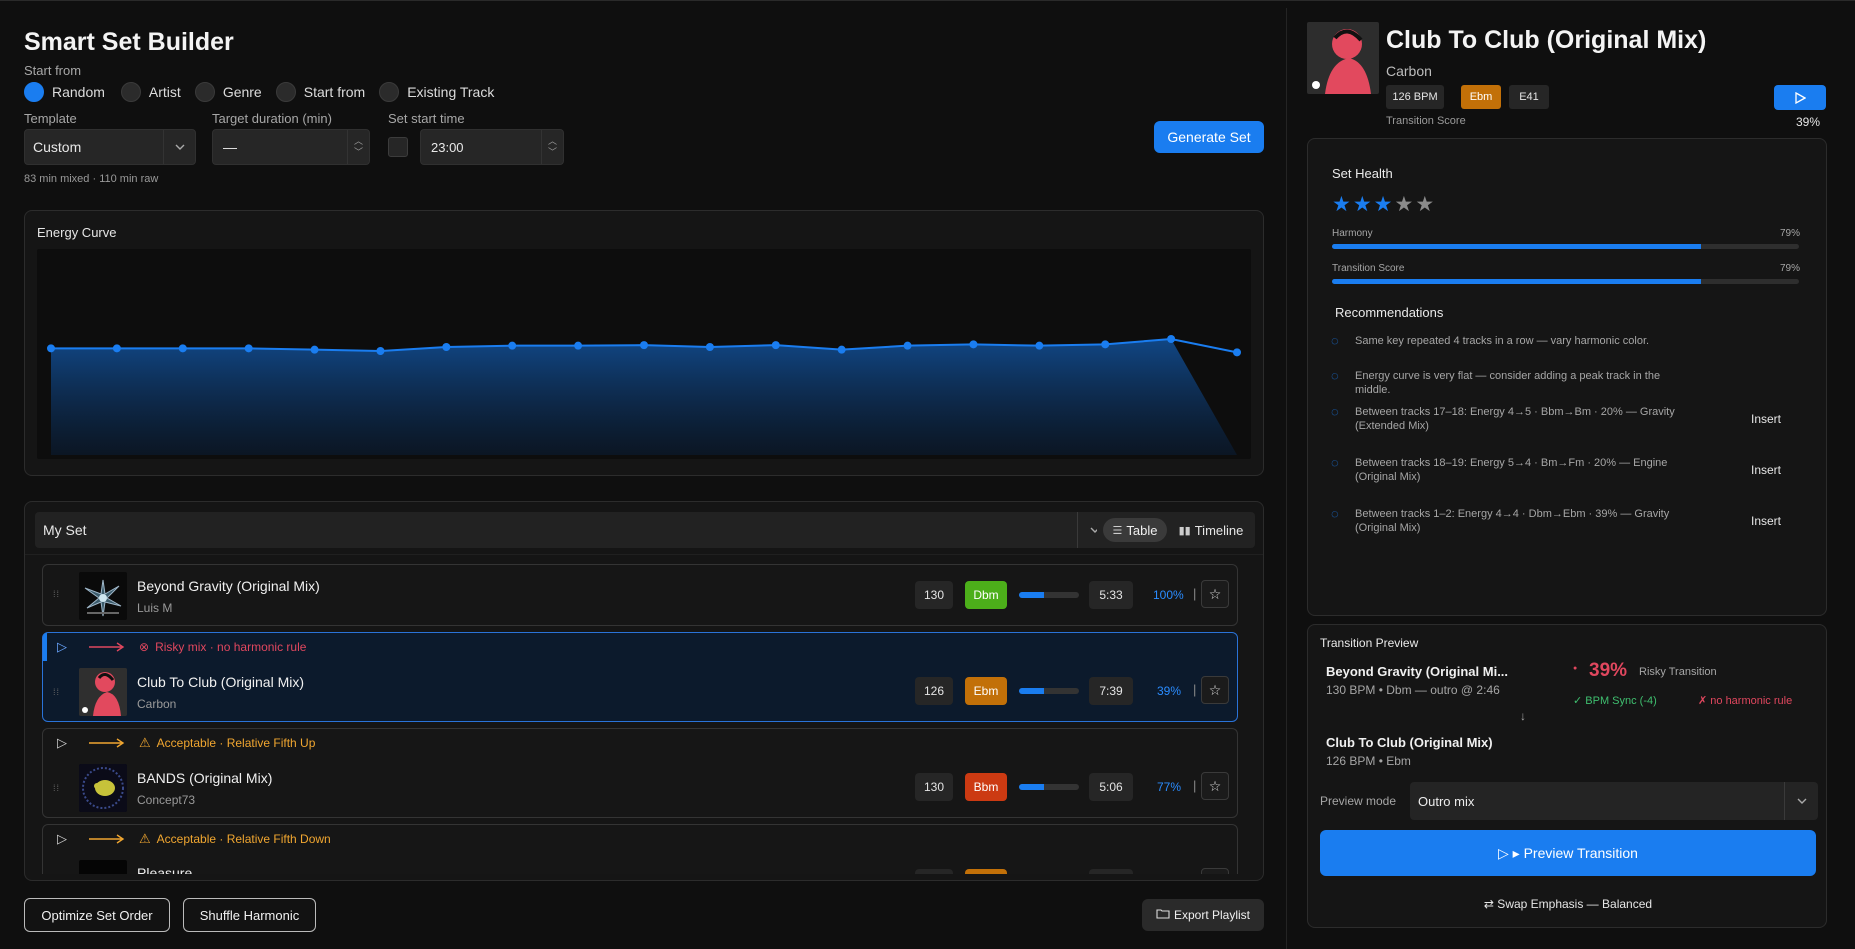  I want to click on time-stepper: ︿ ﹀, so click(552, 147).